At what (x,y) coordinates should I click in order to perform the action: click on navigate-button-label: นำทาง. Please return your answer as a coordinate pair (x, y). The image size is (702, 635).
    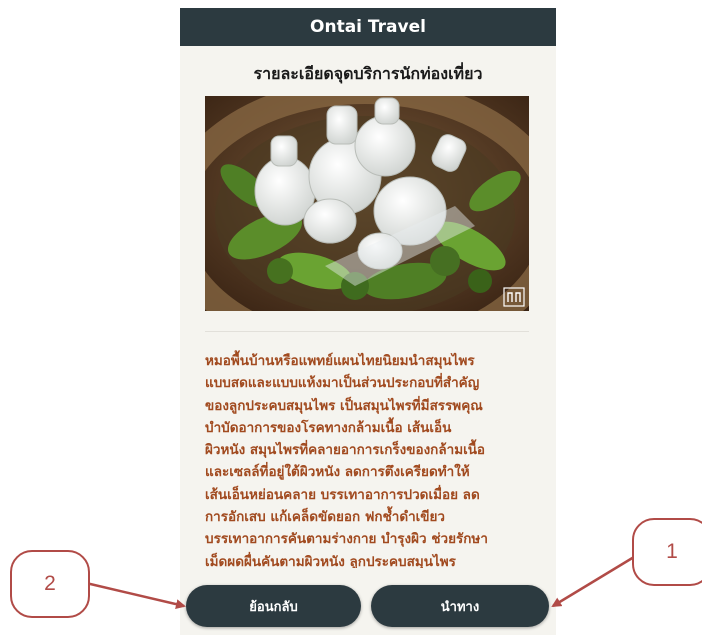
    Looking at the image, I should click on (460, 607).